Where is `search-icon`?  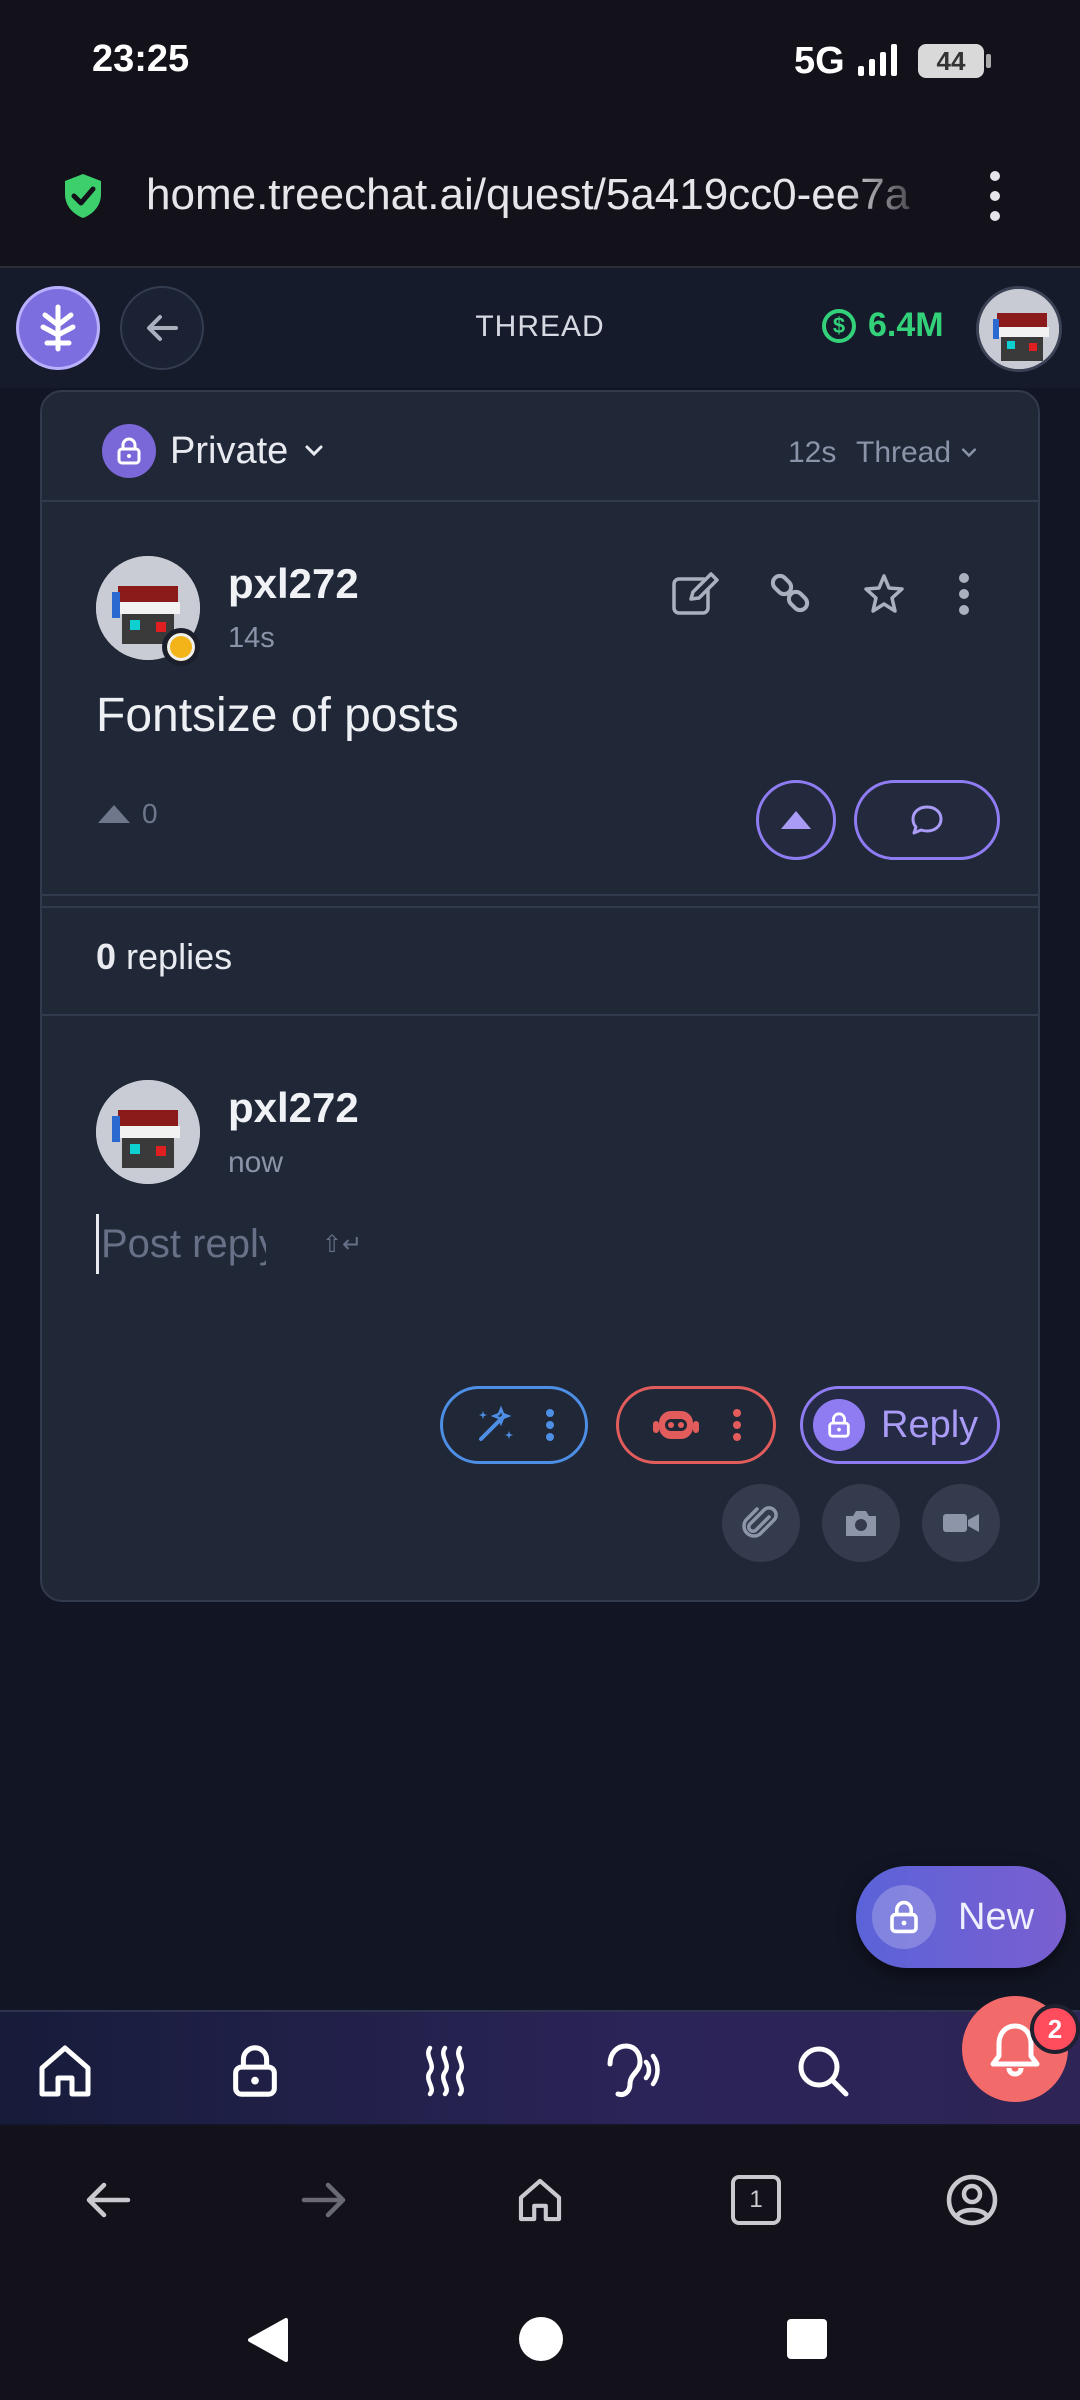 search-icon is located at coordinates (823, 2071).